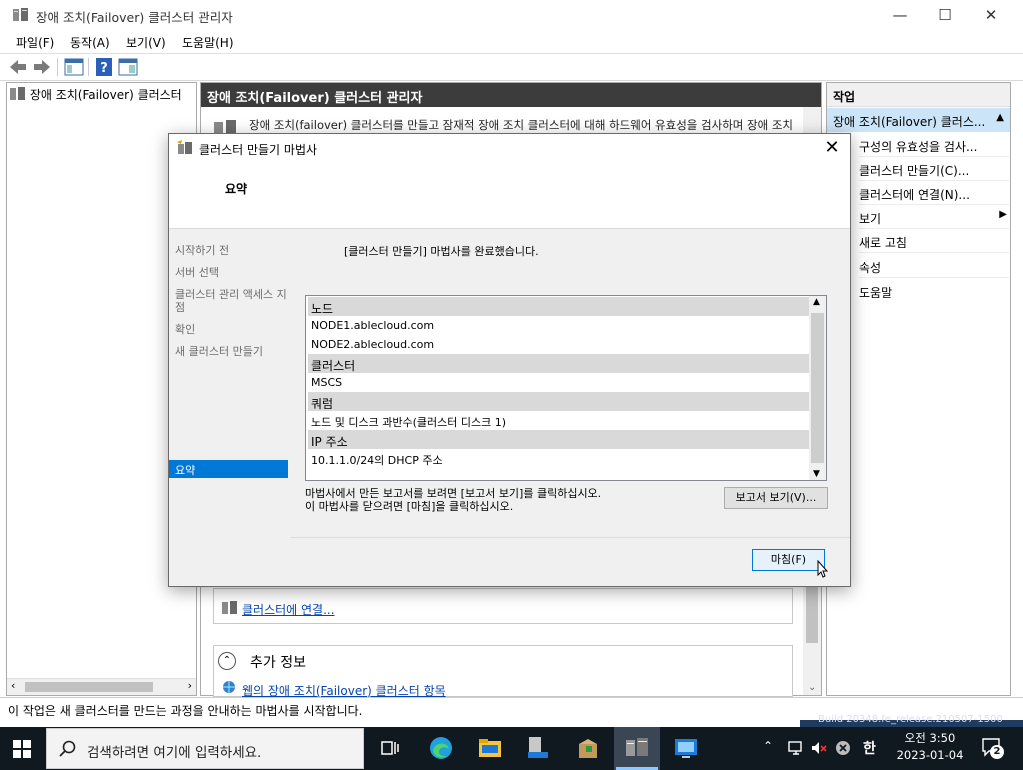 This screenshot has height=770, width=1023. What do you see at coordinates (232, 351) in the screenshot?
I see `step-create-new-cluster: 새 클러스터 만들기` at bounding box center [232, 351].